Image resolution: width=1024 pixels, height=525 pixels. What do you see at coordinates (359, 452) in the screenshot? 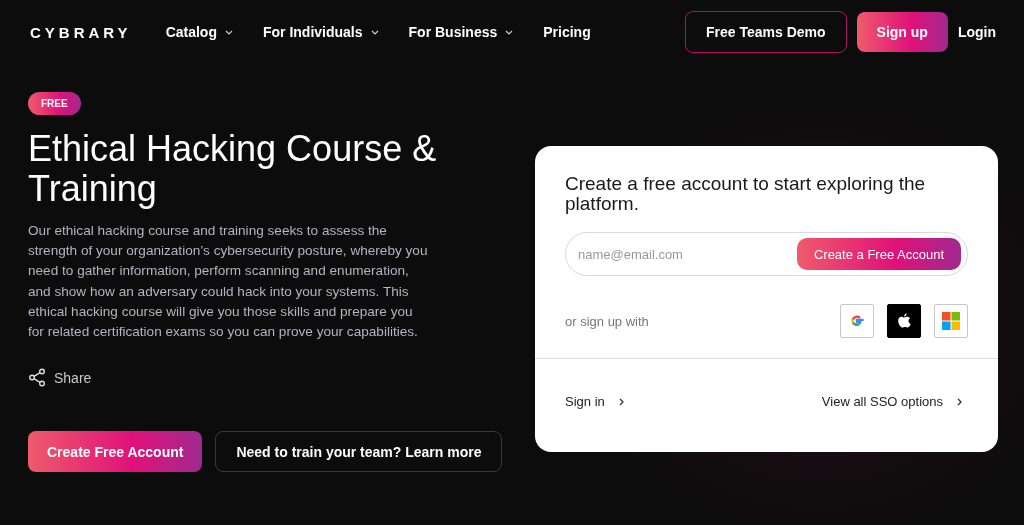
I see `learn-more-button: Need to train your team? Learn more` at bounding box center [359, 452].